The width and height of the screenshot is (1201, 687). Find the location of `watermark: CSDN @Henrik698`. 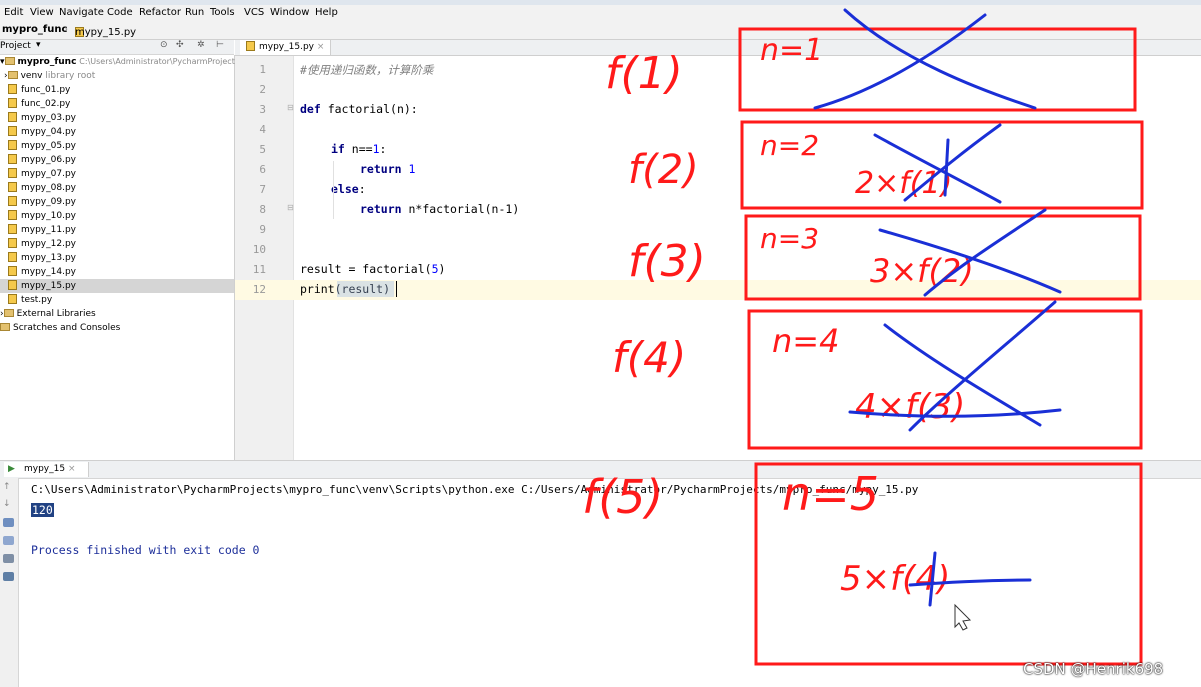

watermark: CSDN @Henrik698 is located at coordinates (1093, 669).